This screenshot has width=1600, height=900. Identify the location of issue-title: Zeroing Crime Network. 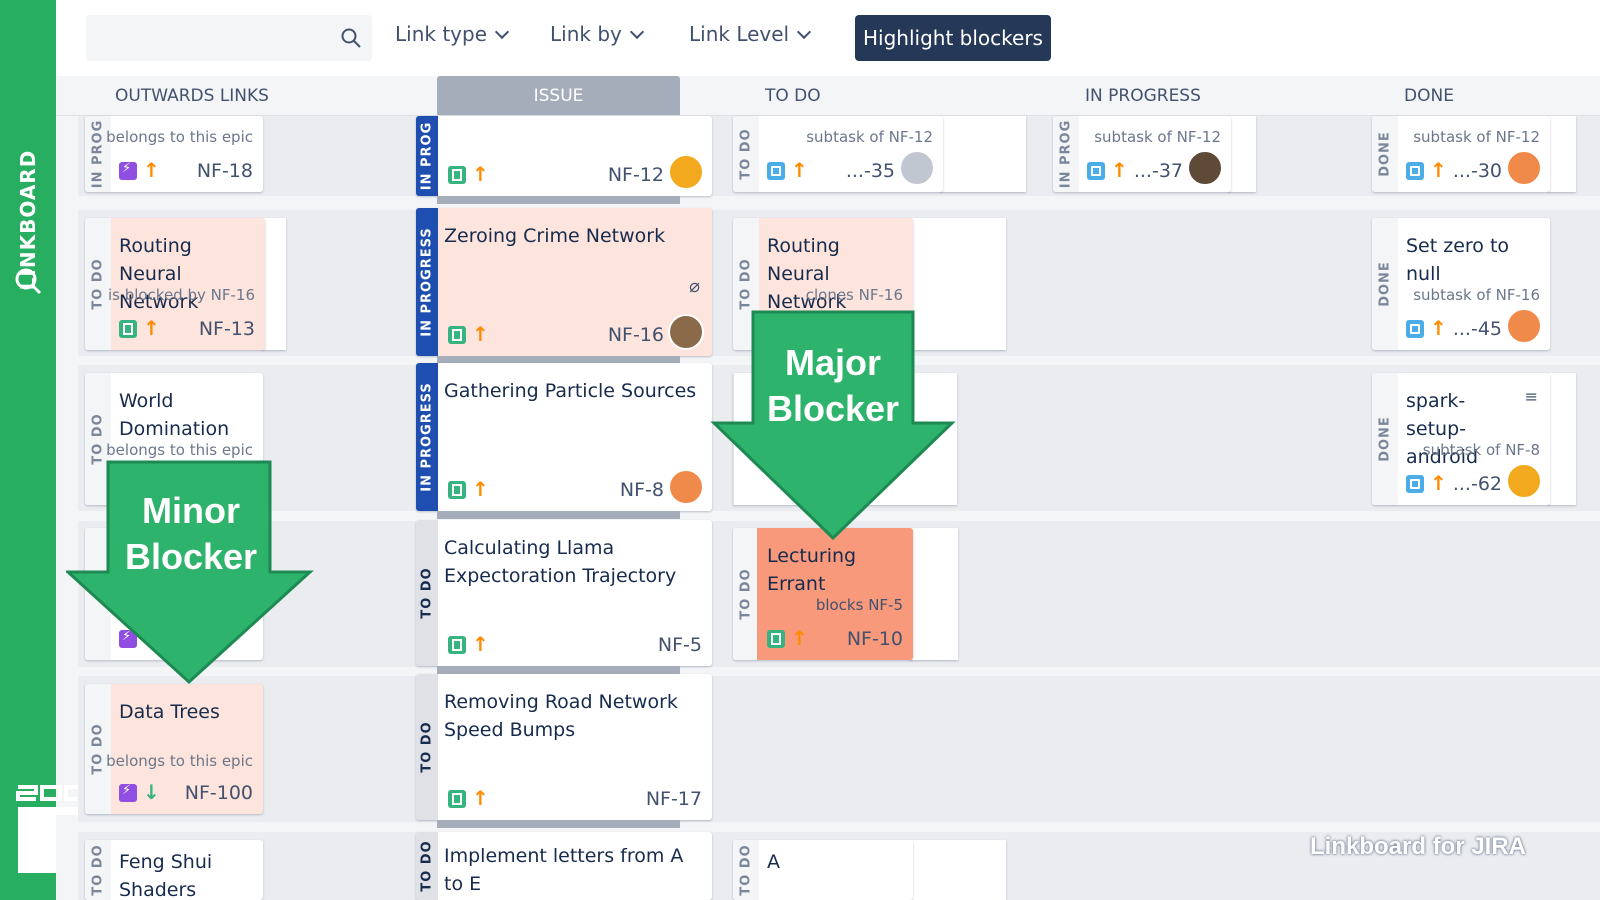
(555, 236).